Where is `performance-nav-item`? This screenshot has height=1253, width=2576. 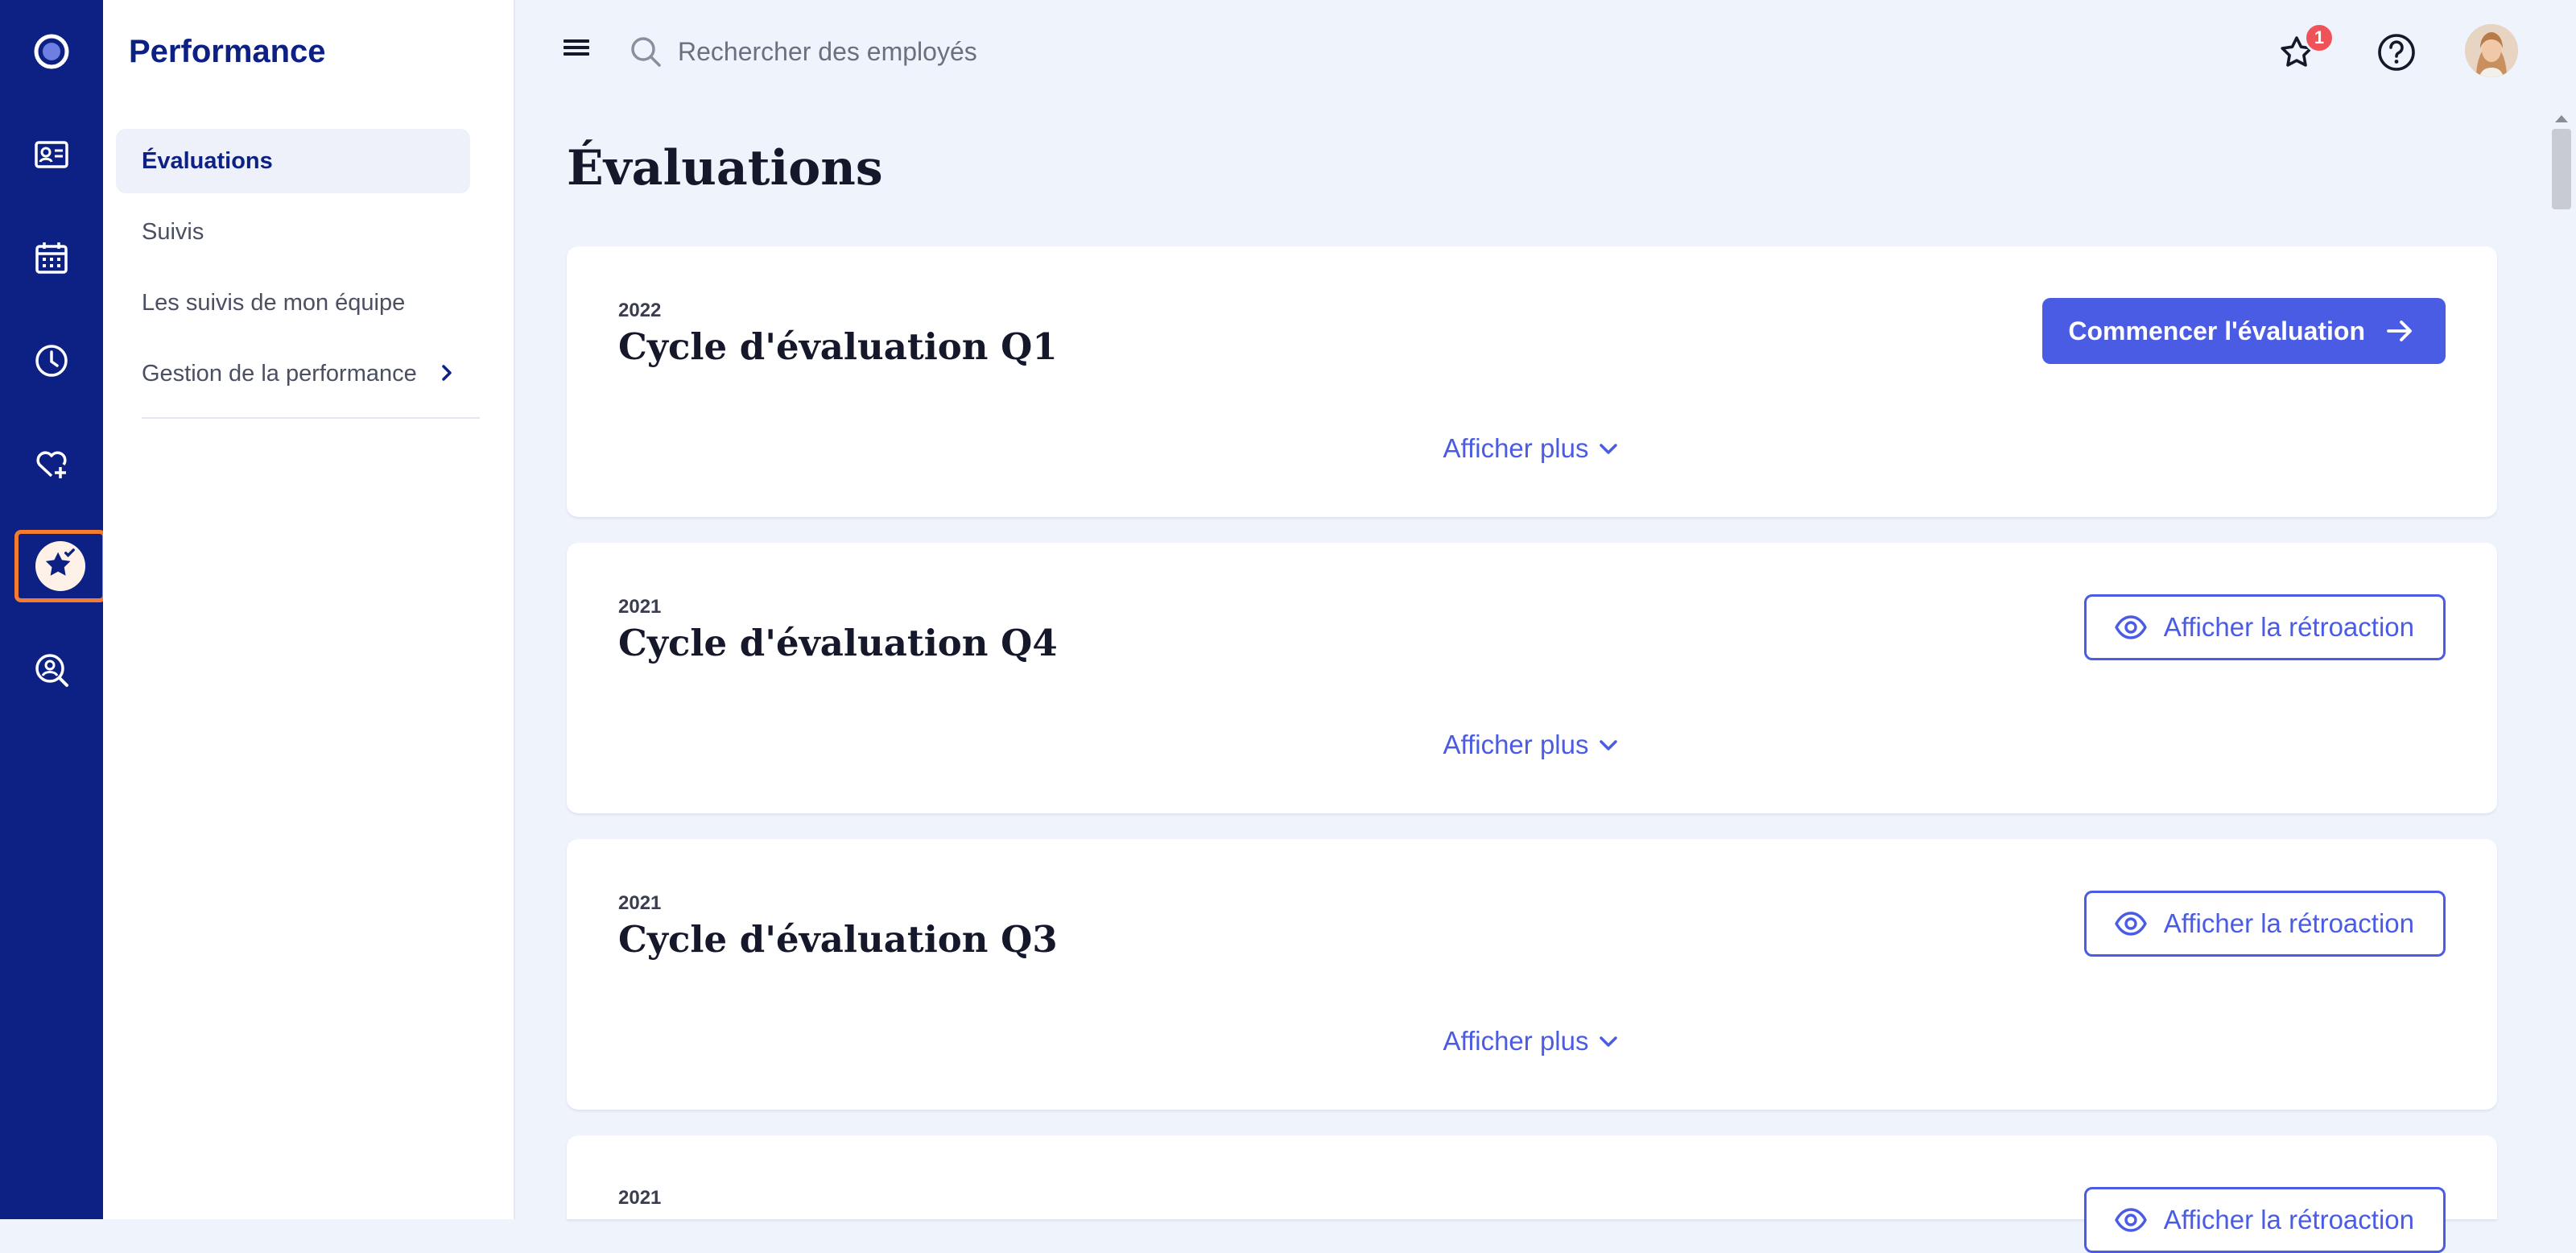 performance-nav-item is located at coordinates (60, 566).